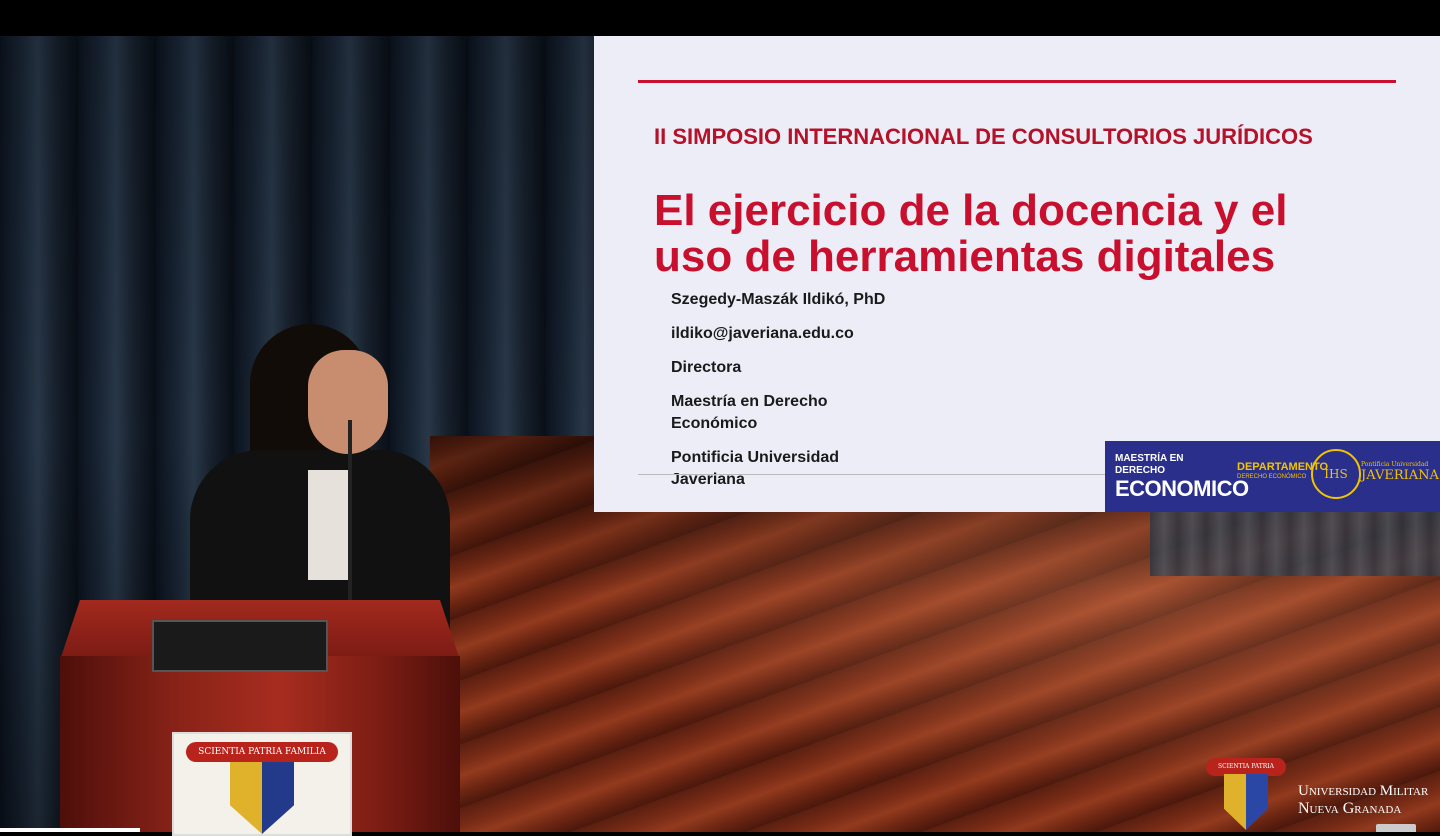 This screenshot has width=1440, height=836. I want to click on lectern: SCIENTIA PATRIA FAMILIA, so click(260, 718).